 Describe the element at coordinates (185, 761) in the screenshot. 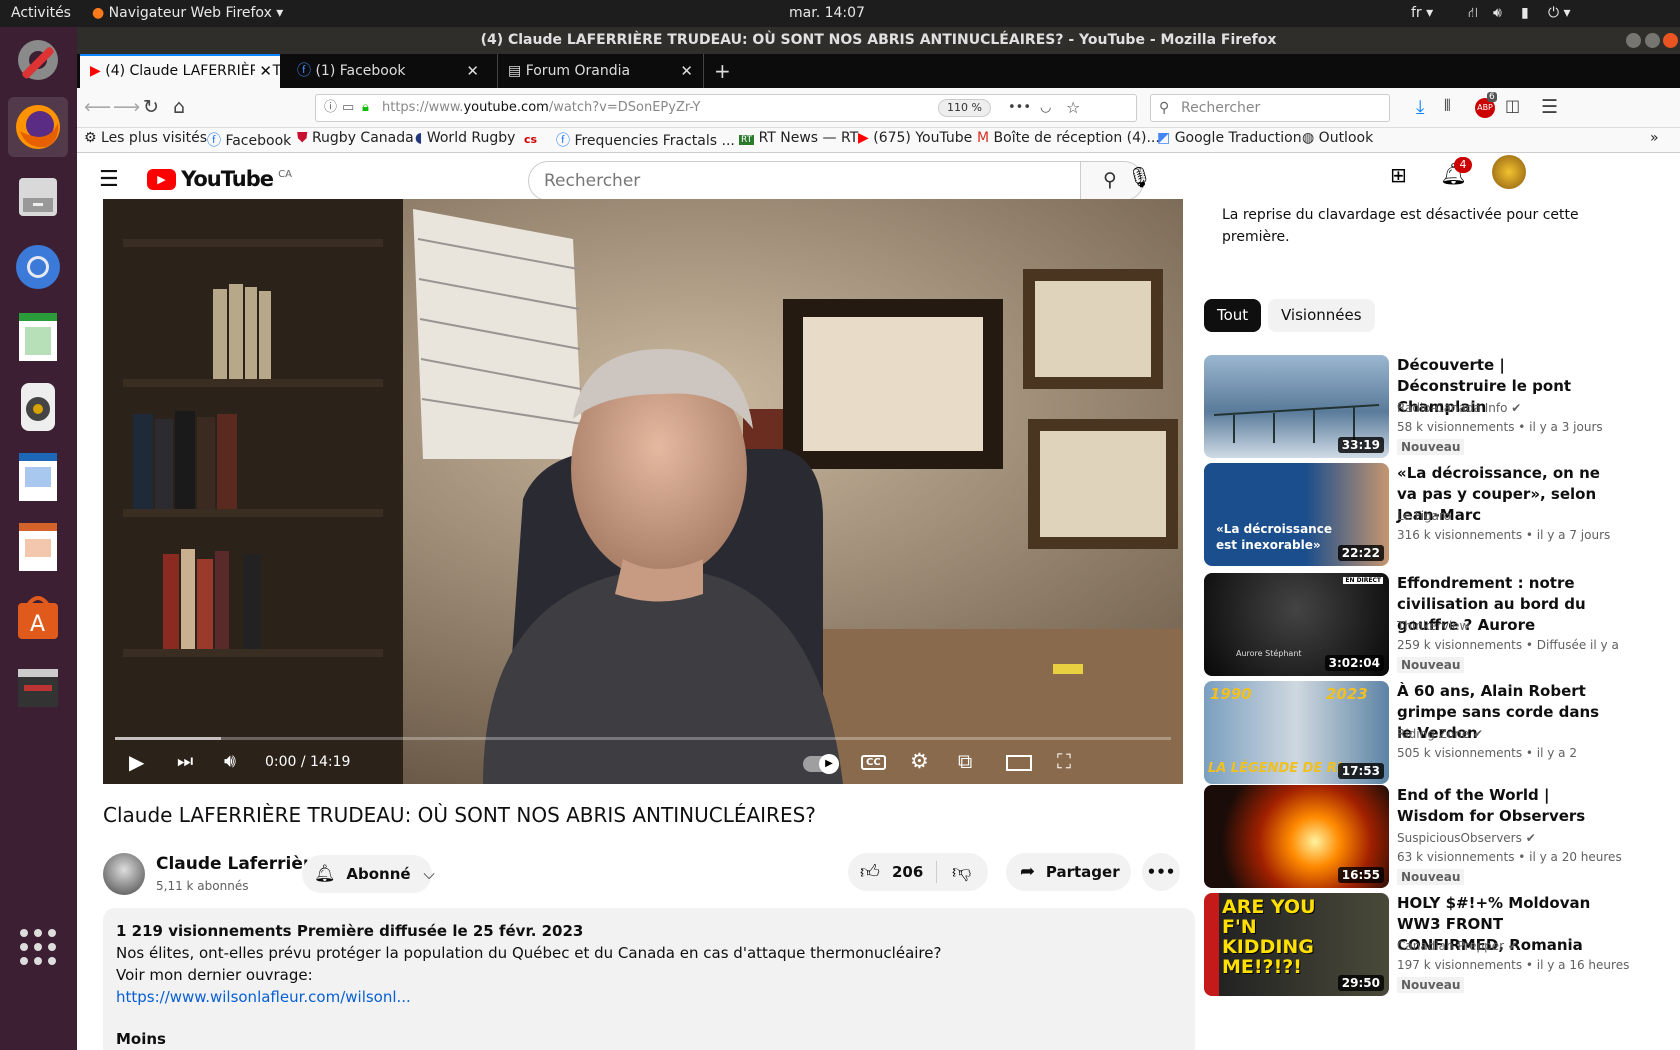

I see `next-button: ⏭` at that location.